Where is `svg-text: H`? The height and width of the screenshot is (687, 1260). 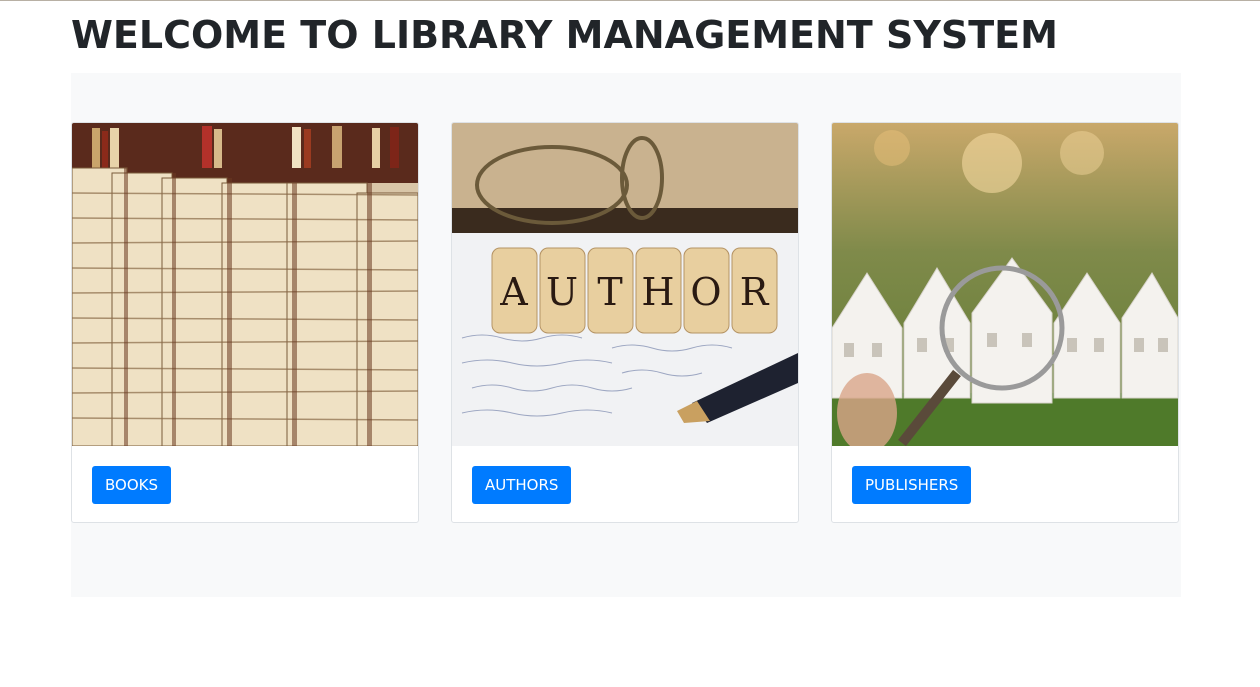 svg-text: H is located at coordinates (657, 292).